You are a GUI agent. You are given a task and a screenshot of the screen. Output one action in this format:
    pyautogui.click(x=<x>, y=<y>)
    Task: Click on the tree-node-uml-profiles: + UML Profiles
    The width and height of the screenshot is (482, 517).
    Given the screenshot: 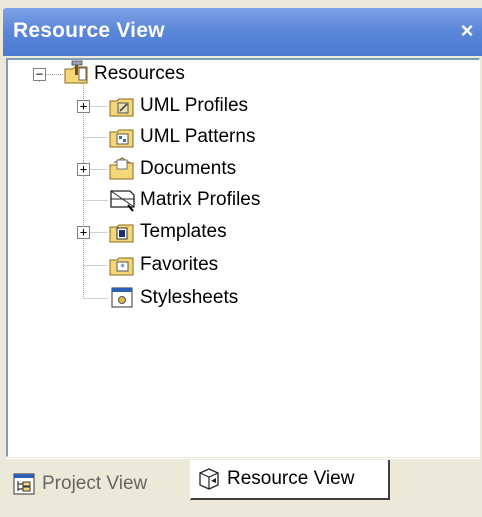 What is the action you would take?
    pyautogui.click(x=158, y=106)
    